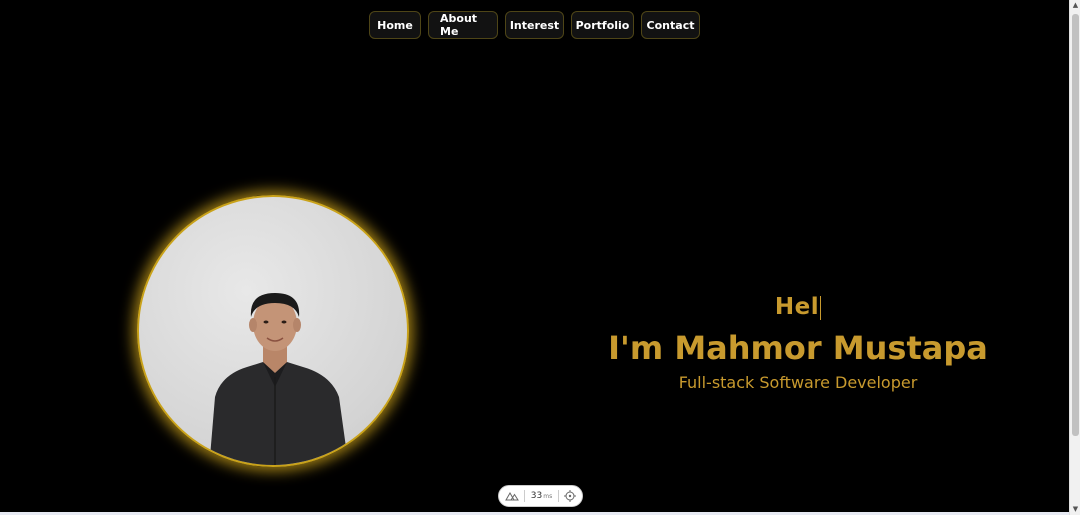 This screenshot has width=1080, height=515. Describe the element at coordinates (395, 25) in the screenshot. I see `nav-home-button: Home` at that location.